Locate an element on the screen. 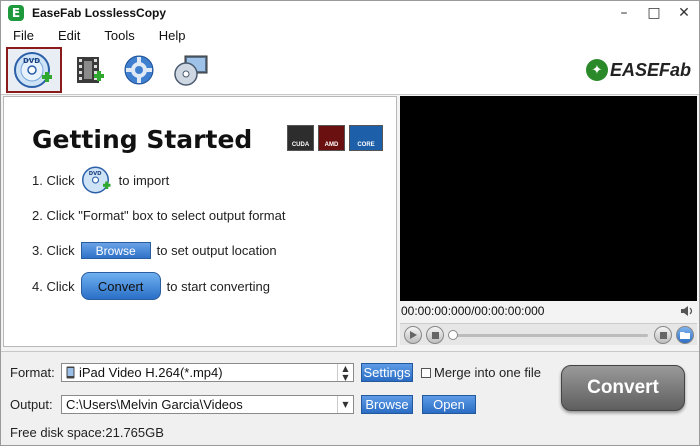 The image size is (700, 446). seek-bar is located at coordinates (548, 335).